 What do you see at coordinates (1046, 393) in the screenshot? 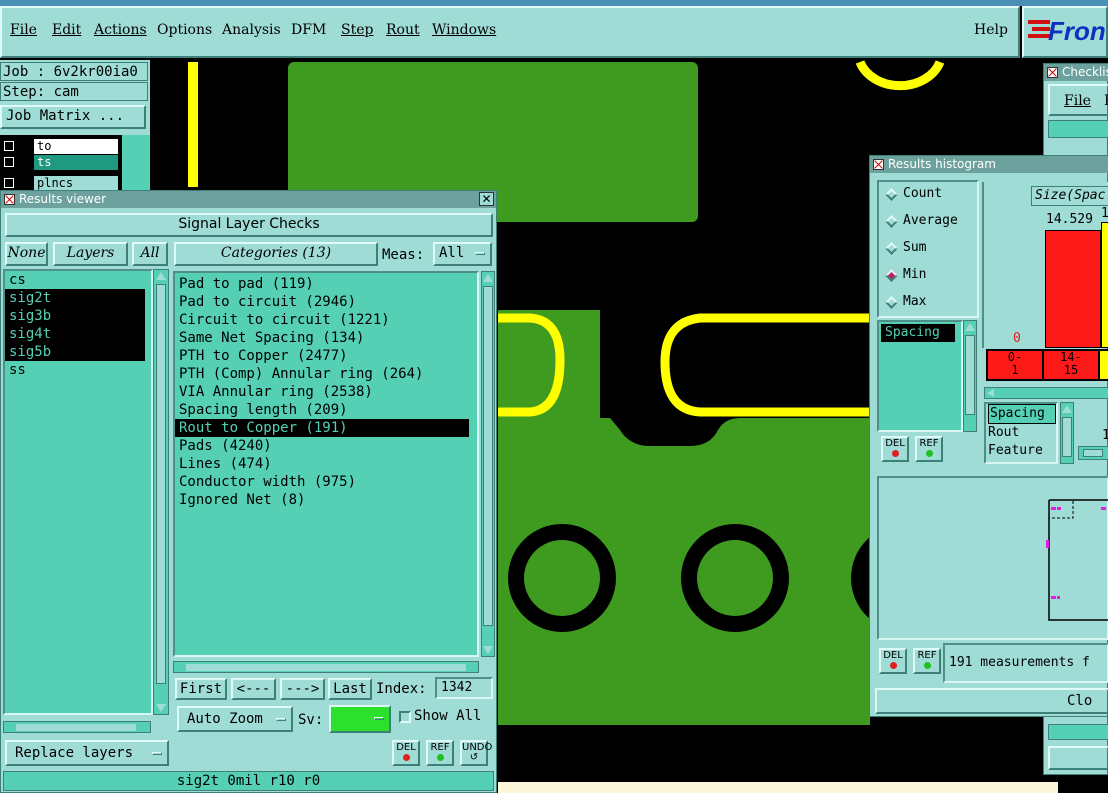
I see `histogram-hscroll` at bounding box center [1046, 393].